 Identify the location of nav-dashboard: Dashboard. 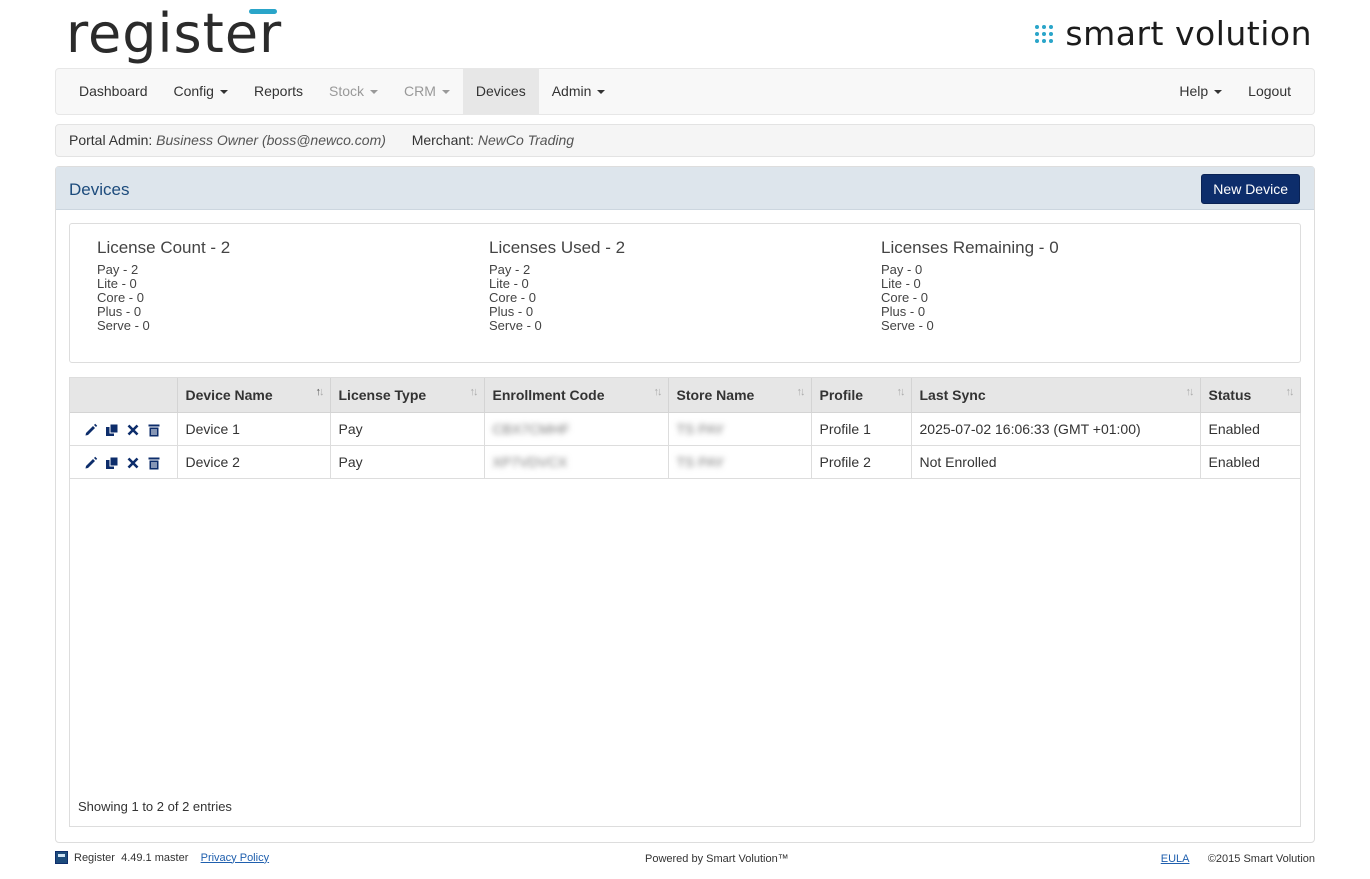
(113, 91).